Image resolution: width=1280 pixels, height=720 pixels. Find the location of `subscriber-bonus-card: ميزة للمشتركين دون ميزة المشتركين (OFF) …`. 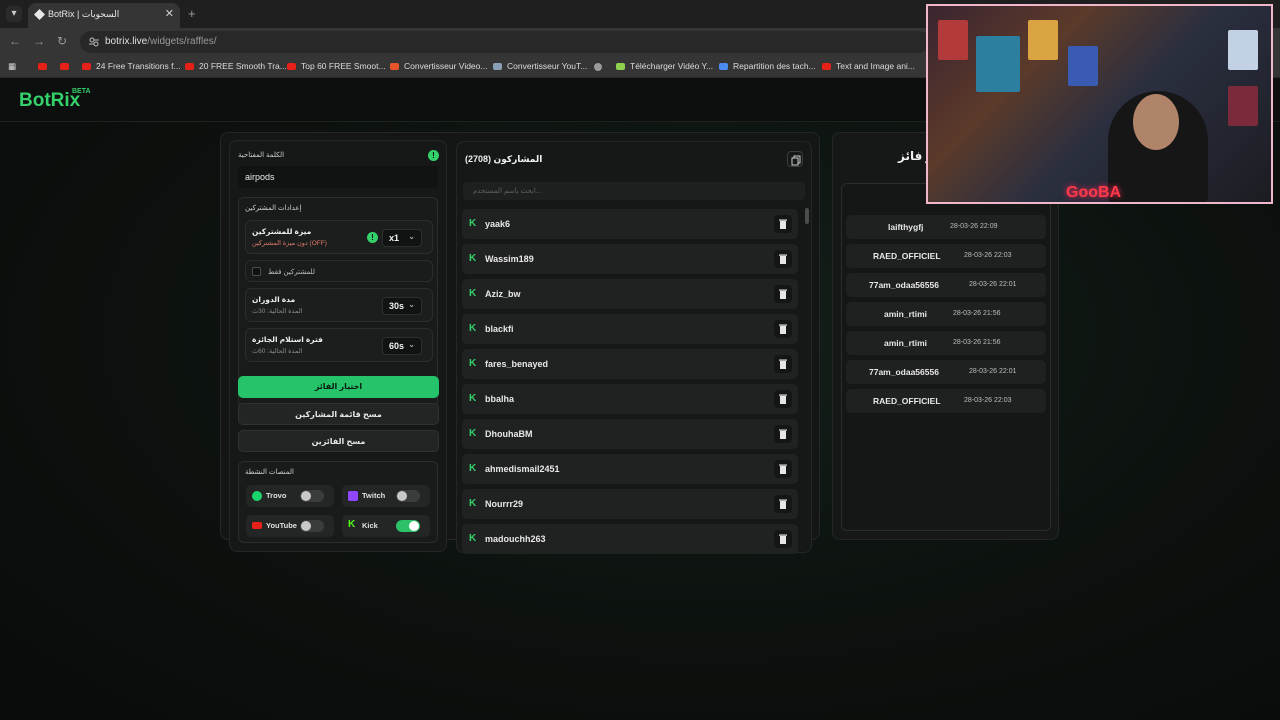

subscriber-bonus-card: ميزة للمشتركين دون ميزة المشتركين (OFF) … is located at coordinates (339, 237).